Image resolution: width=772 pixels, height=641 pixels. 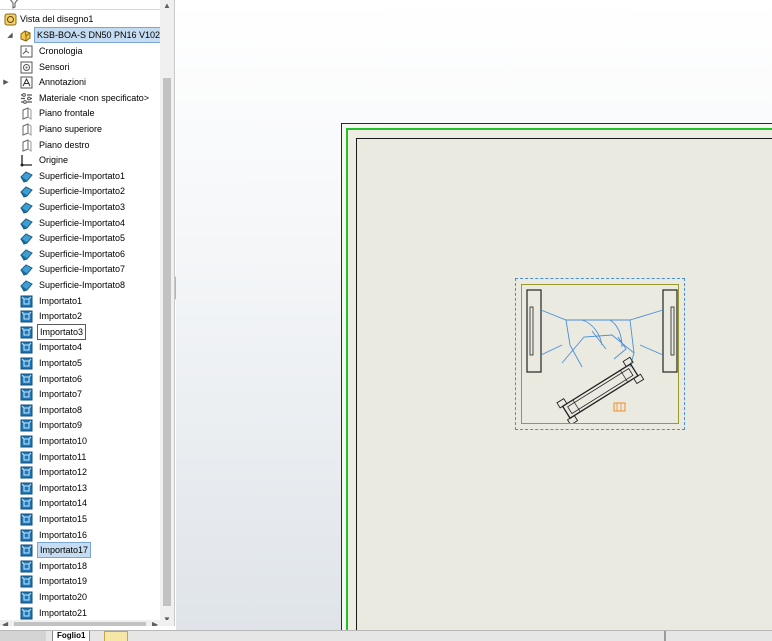 What do you see at coordinates (64, 144) in the screenshot?
I see `tree-item-label: Piano destro` at bounding box center [64, 144].